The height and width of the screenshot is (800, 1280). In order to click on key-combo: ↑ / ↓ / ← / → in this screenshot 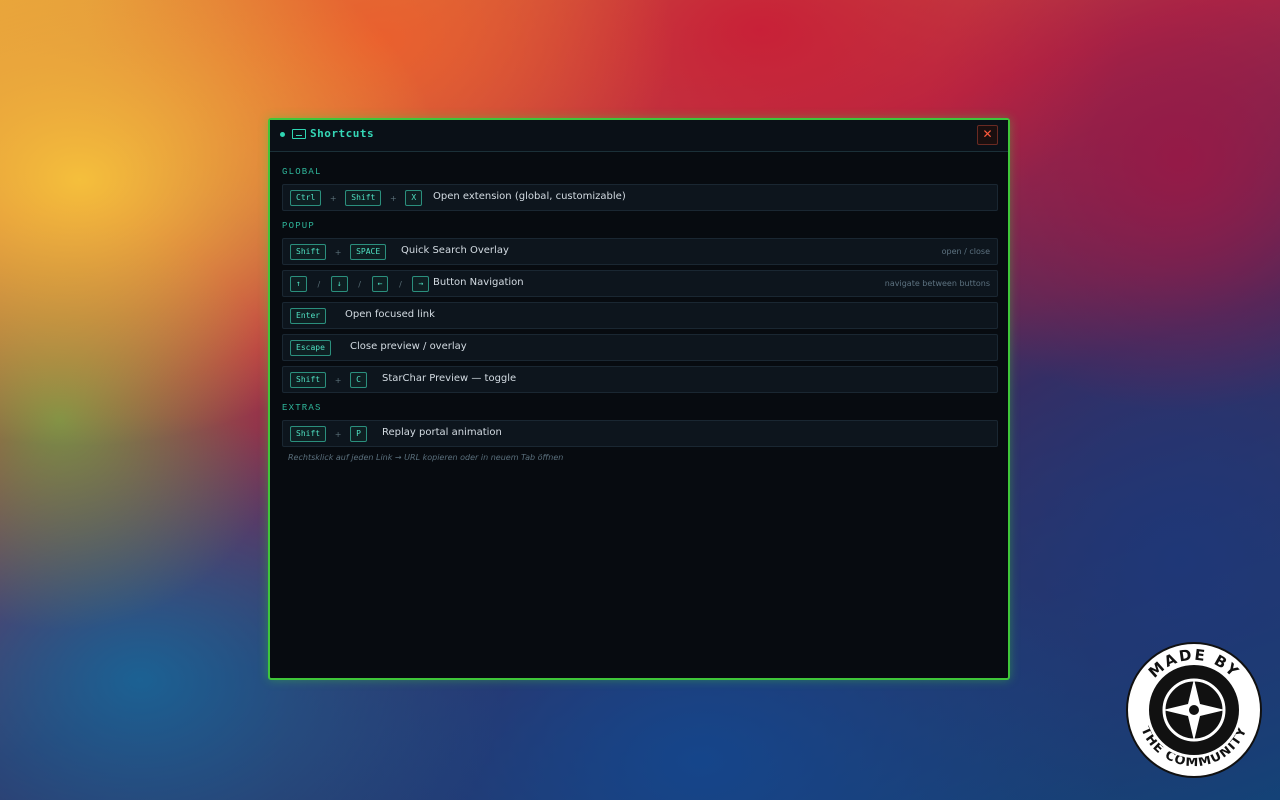, I will do `click(360, 284)`.